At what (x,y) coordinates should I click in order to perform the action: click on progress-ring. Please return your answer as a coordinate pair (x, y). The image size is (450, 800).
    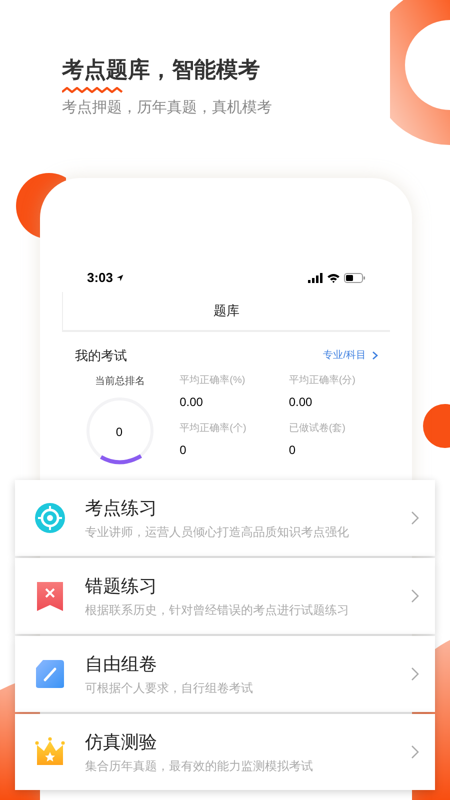
    Looking at the image, I should click on (119, 431).